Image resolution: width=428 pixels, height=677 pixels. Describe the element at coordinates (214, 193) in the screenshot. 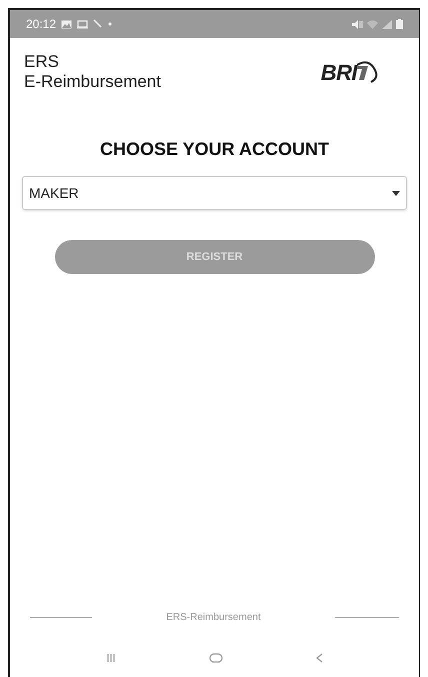

I see `account-dropdown: MAKER` at that location.